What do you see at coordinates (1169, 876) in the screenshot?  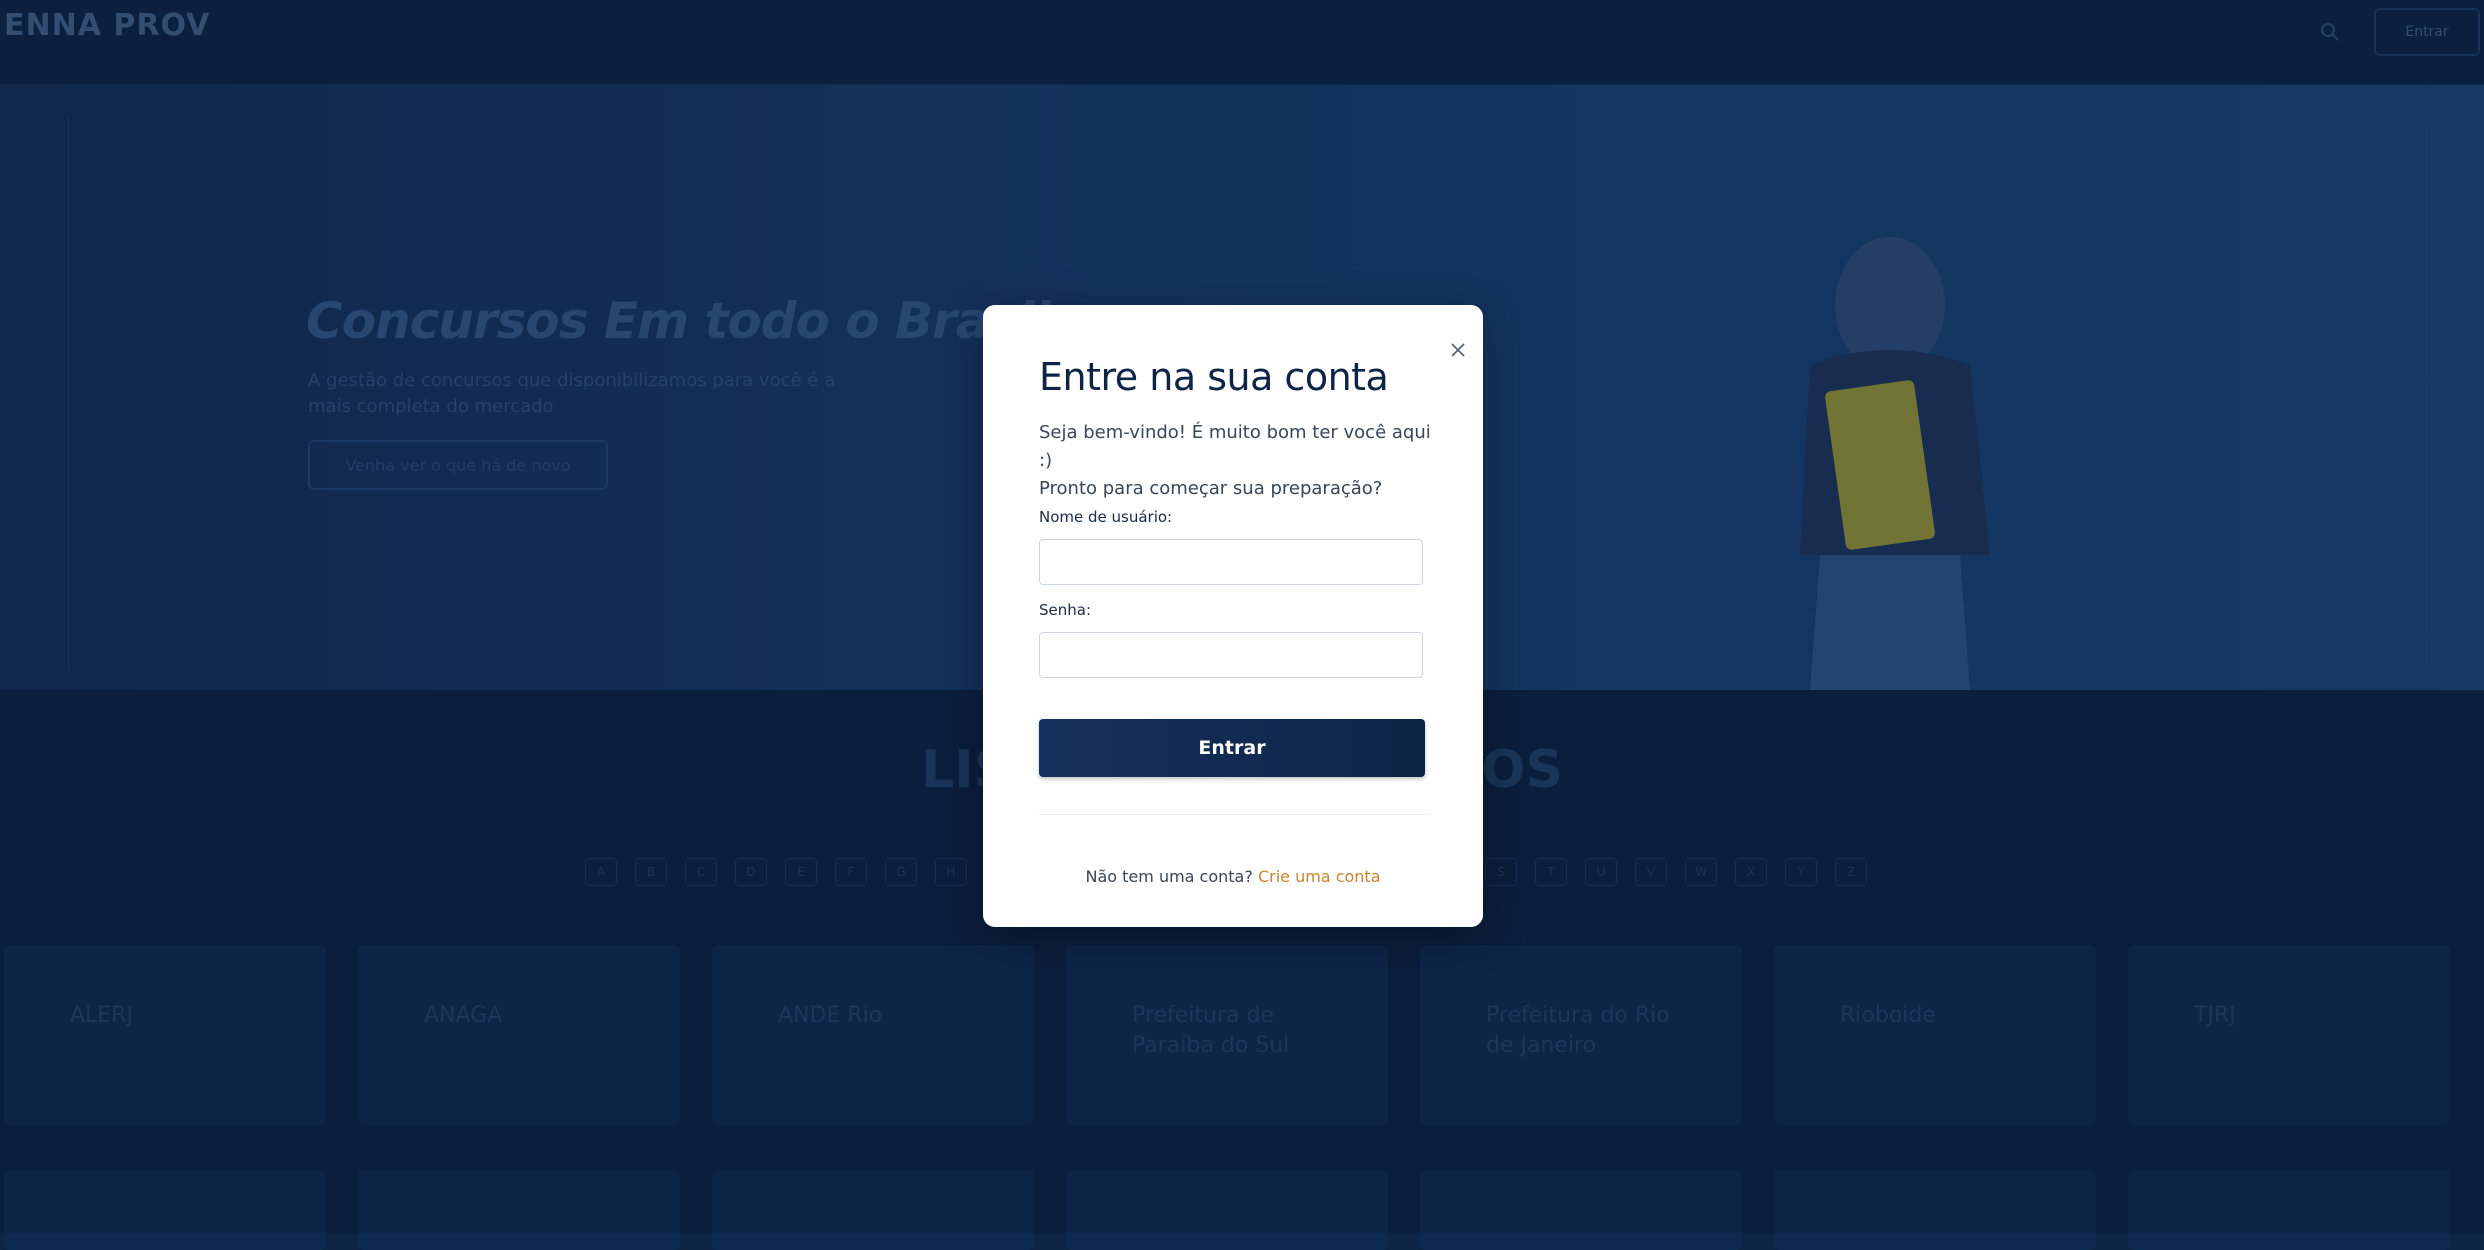 I see `no-account-text: Não tem uma conta?` at bounding box center [1169, 876].